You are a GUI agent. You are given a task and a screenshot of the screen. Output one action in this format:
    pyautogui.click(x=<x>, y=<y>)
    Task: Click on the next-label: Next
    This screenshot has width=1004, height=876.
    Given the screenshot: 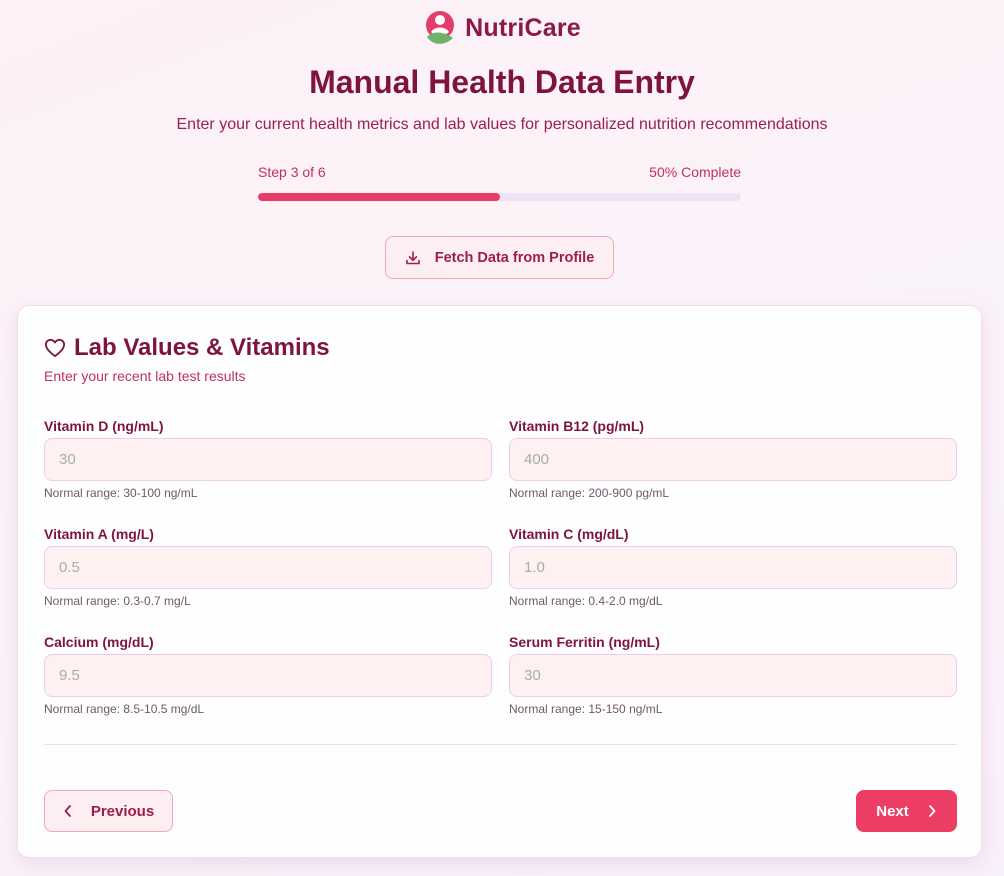 What is the action you would take?
    pyautogui.click(x=892, y=811)
    